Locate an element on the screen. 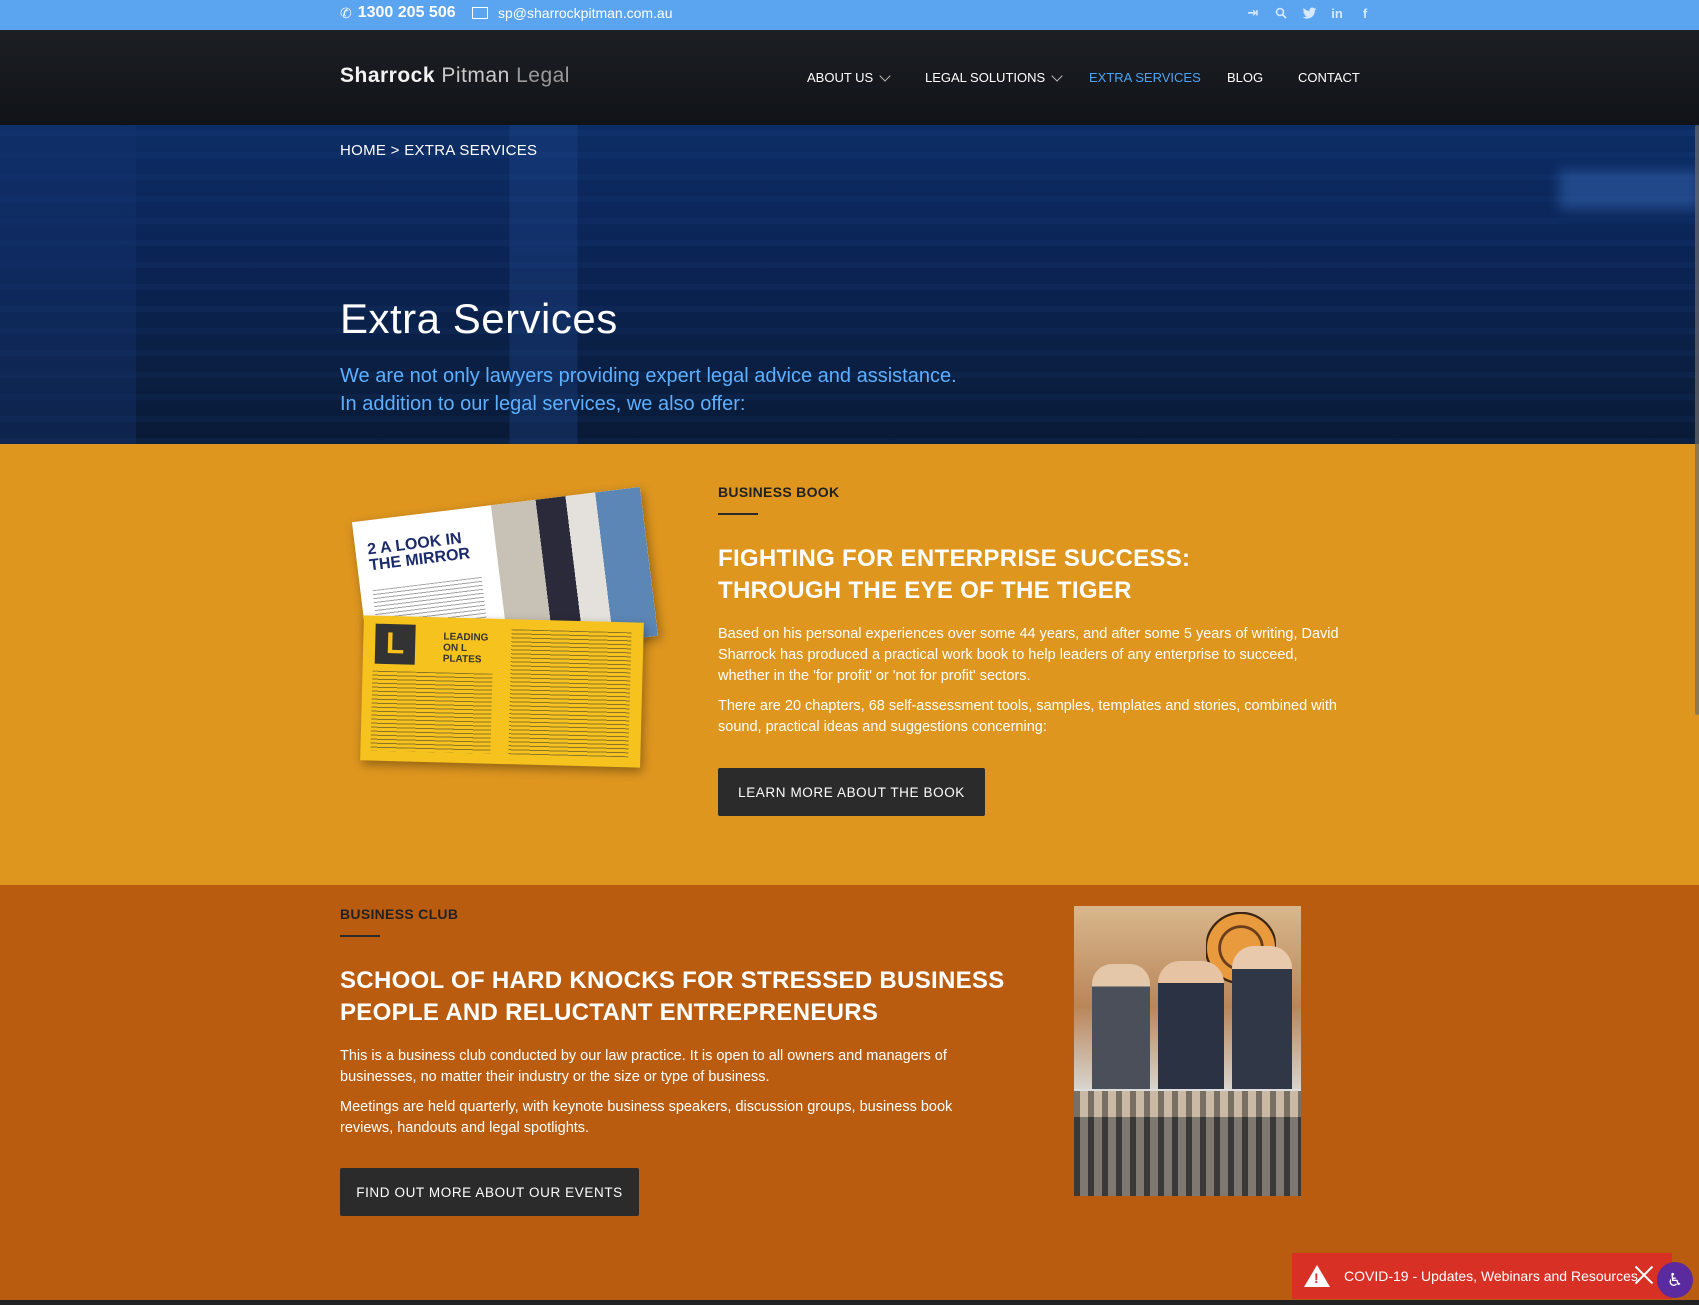 This screenshot has height=1305, width=1699. nav-about-us: ABOUT US is located at coordinates (849, 77).